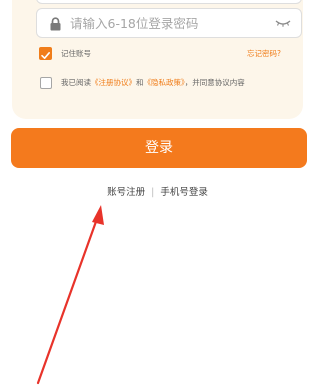  What do you see at coordinates (76, 53) in the screenshot?
I see `remember-account-label: 记住账号` at bounding box center [76, 53].